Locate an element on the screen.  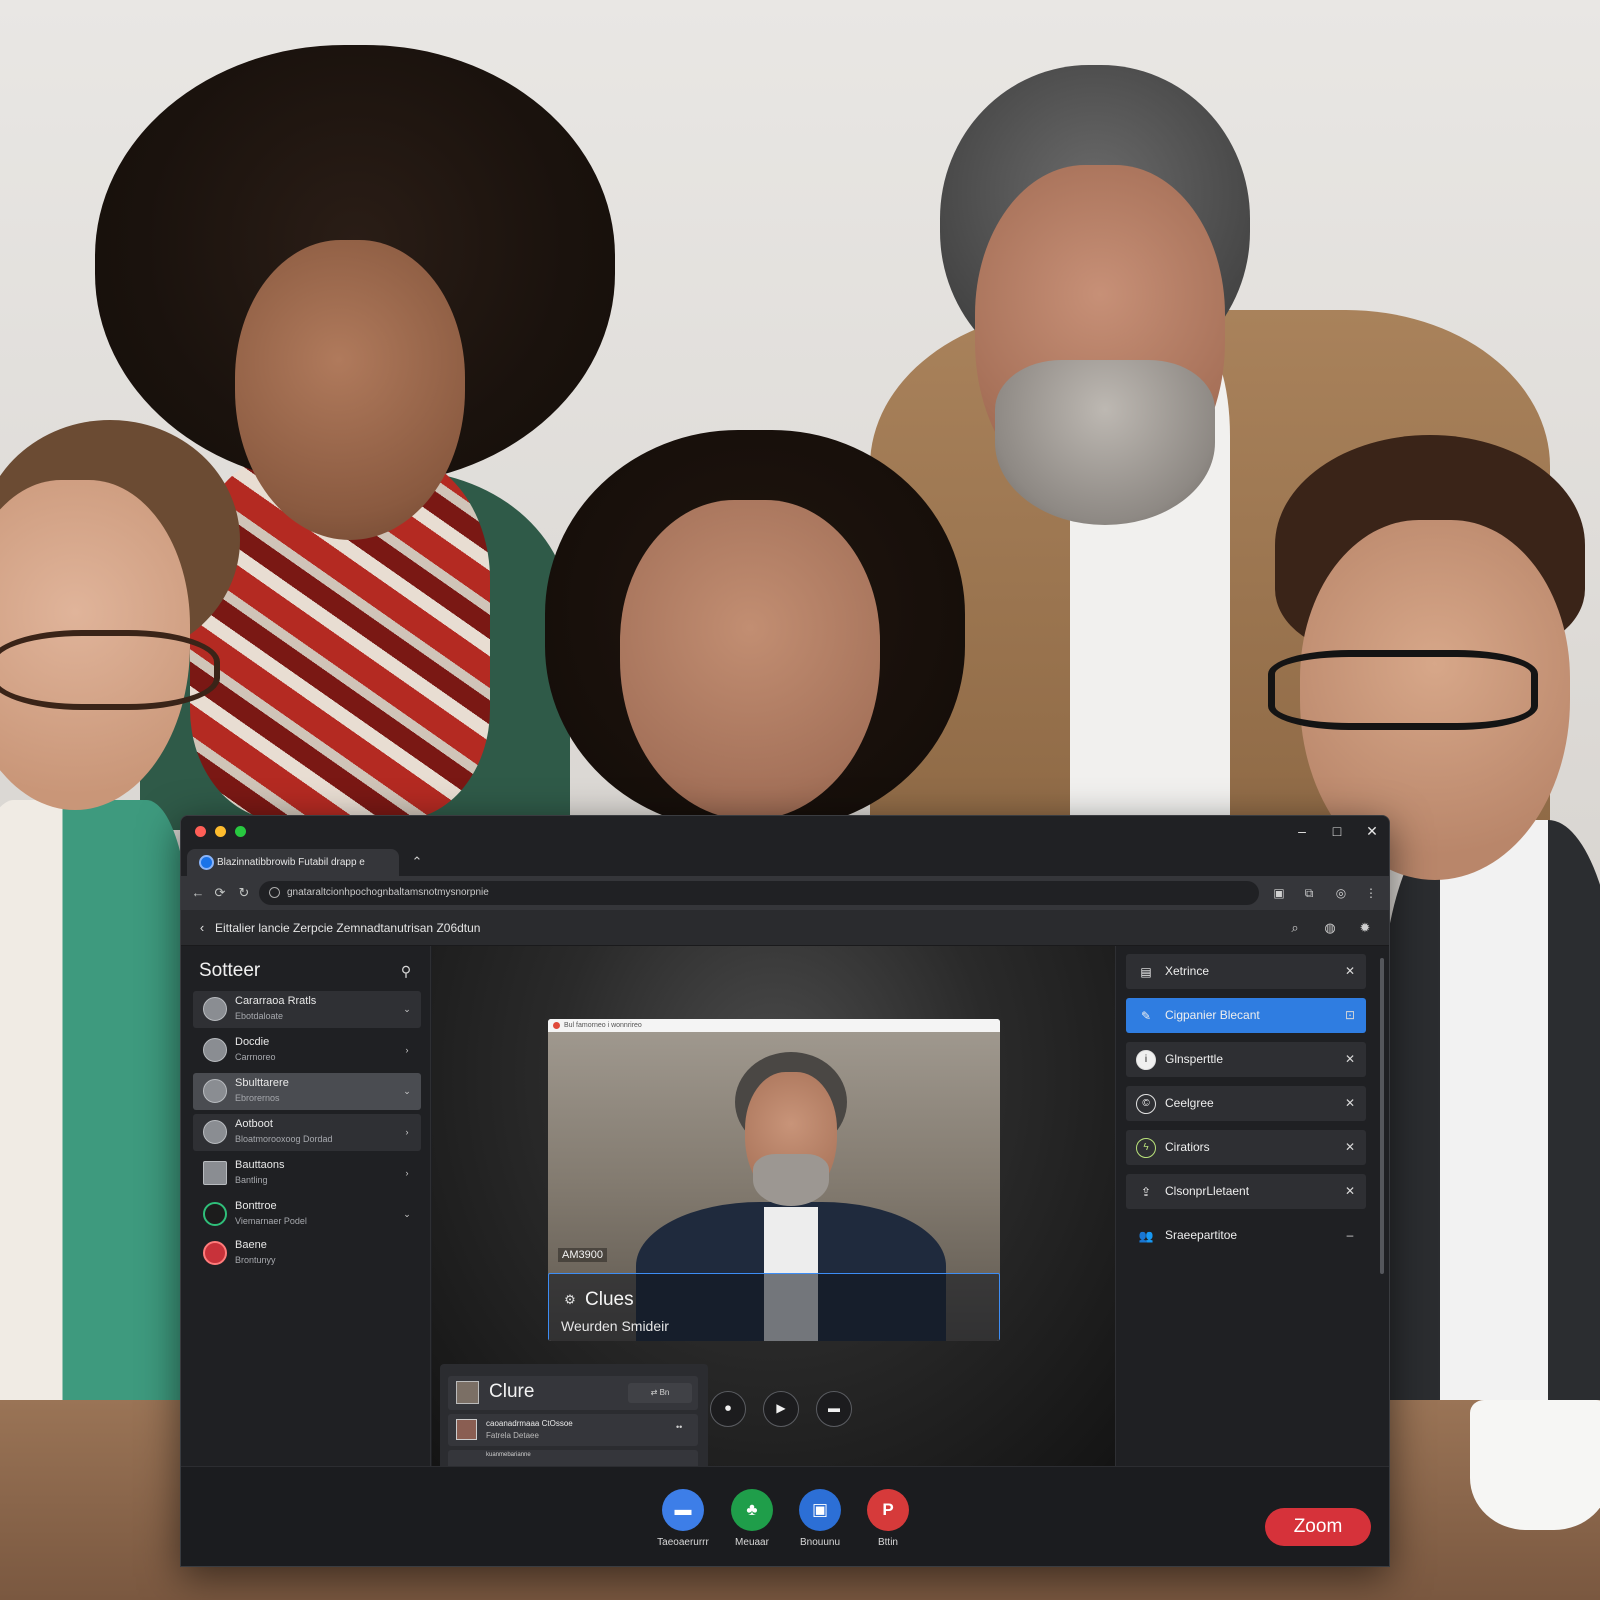
back-icon: ‹ is located at coordinates (202, 928).